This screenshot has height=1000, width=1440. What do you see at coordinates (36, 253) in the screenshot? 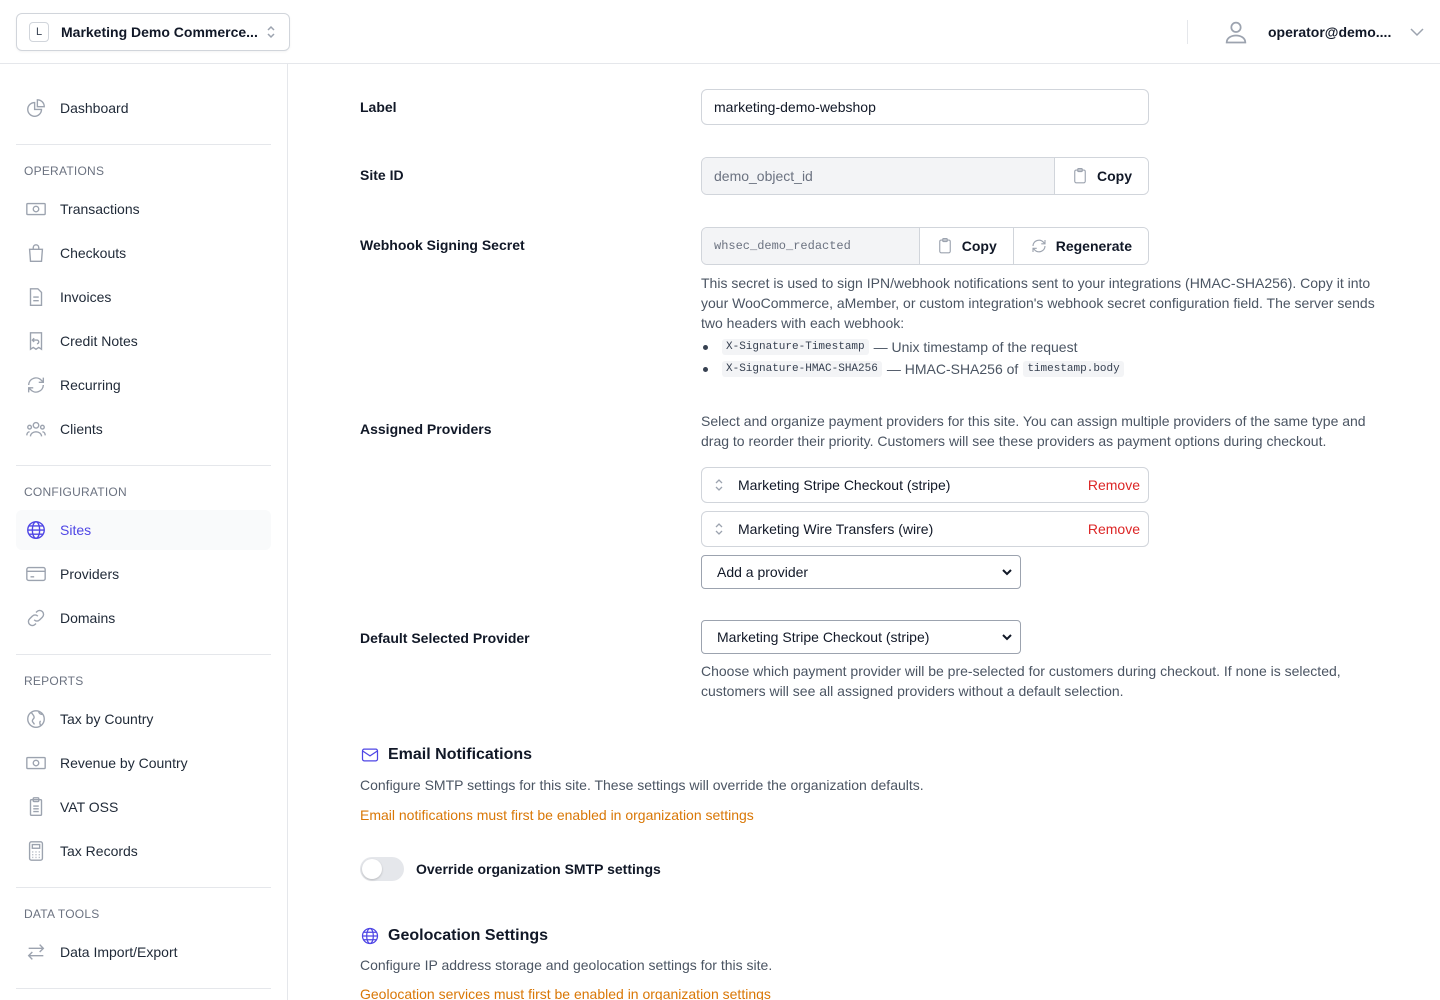
I see `shopping-bag-icon` at bounding box center [36, 253].